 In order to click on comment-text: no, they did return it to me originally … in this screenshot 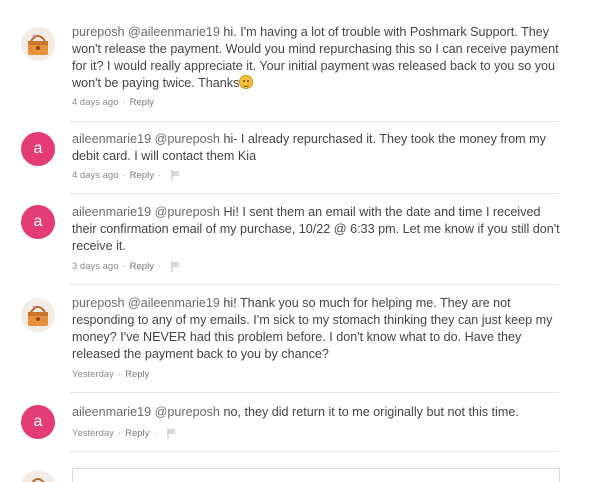, I will do `click(371, 412)`.